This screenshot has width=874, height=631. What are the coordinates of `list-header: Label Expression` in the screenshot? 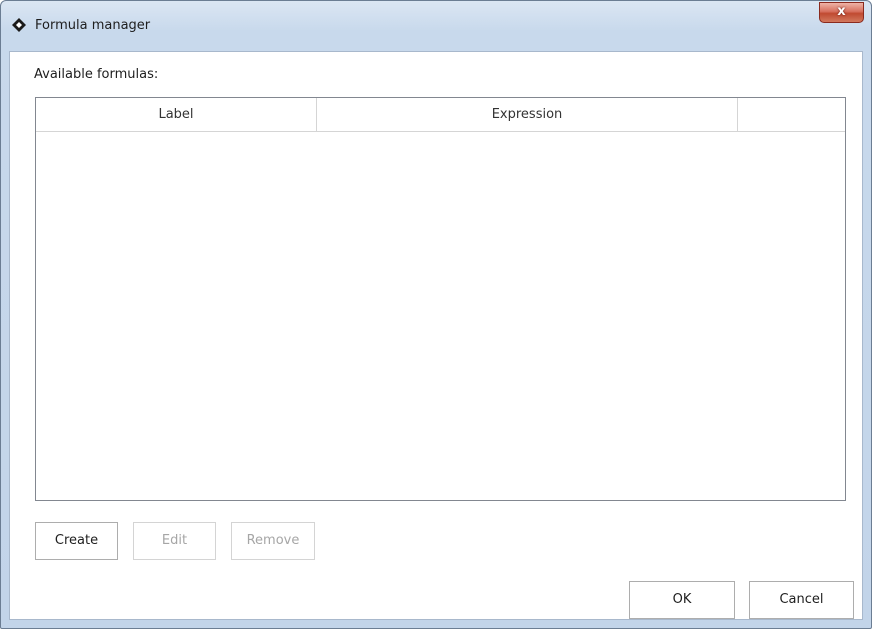 It's located at (440, 115).